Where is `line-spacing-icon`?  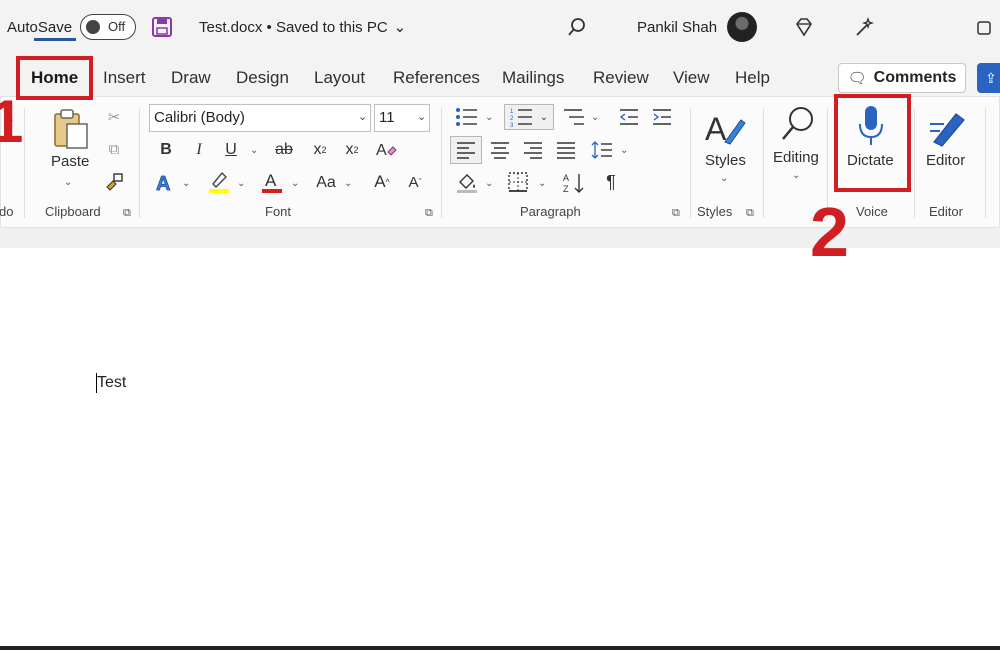 line-spacing-icon is located at coordinates (602, 150).